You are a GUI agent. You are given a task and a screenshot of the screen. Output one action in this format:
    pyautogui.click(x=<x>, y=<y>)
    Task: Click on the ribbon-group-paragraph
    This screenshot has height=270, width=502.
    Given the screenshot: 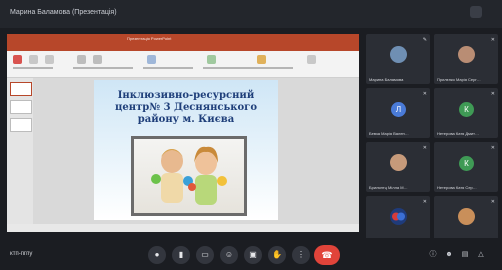 What is the action you would take?
    pyautogui.click(x=168, y=68)
    